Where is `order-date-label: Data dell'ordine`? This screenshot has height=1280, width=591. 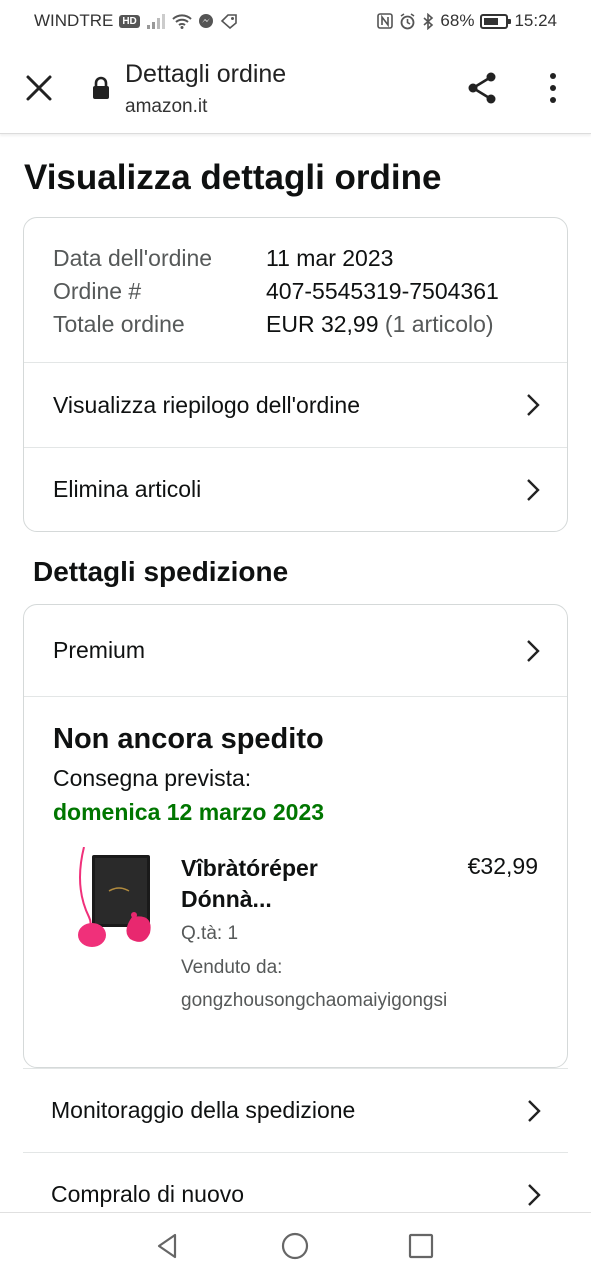
order-date-label: Data dell'ordine is located at coordinates (133, 258).